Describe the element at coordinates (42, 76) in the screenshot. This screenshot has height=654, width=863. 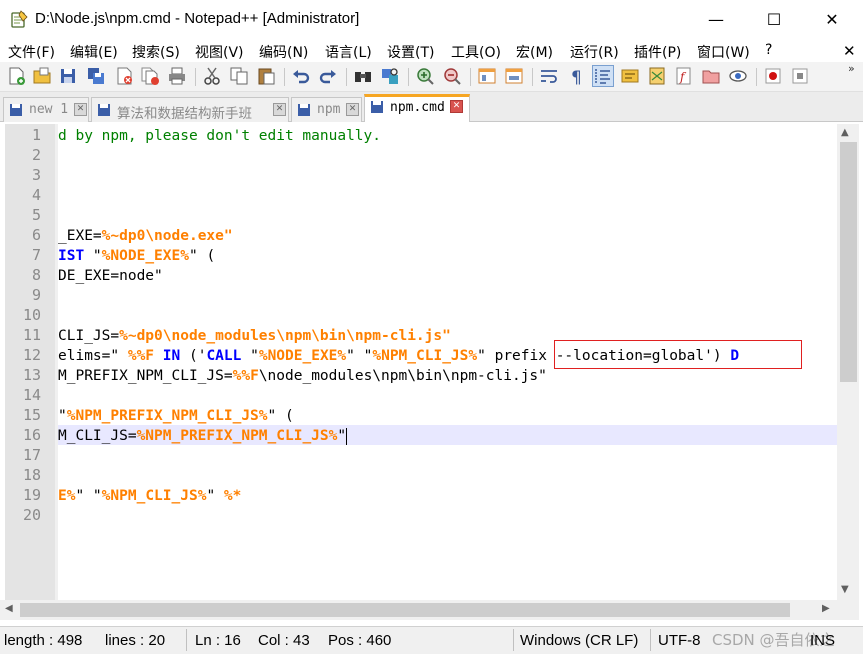
I see `open-file-icon` at that location.